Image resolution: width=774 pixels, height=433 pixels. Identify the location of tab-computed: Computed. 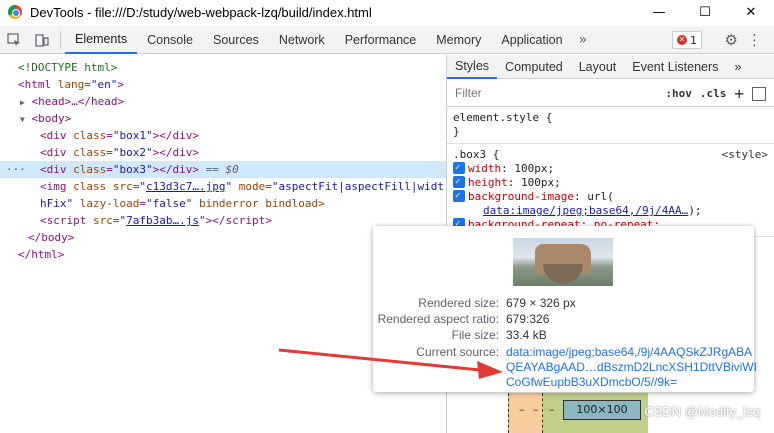
(534, 67).